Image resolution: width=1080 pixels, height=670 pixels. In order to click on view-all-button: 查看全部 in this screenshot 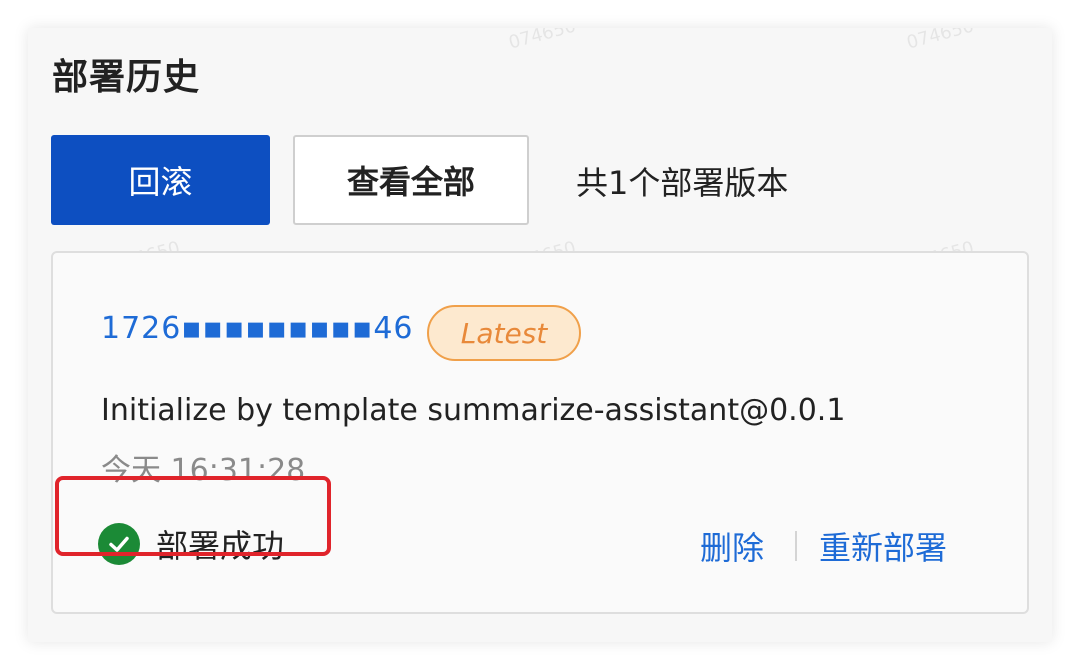, I will do `click(411, 180)`.